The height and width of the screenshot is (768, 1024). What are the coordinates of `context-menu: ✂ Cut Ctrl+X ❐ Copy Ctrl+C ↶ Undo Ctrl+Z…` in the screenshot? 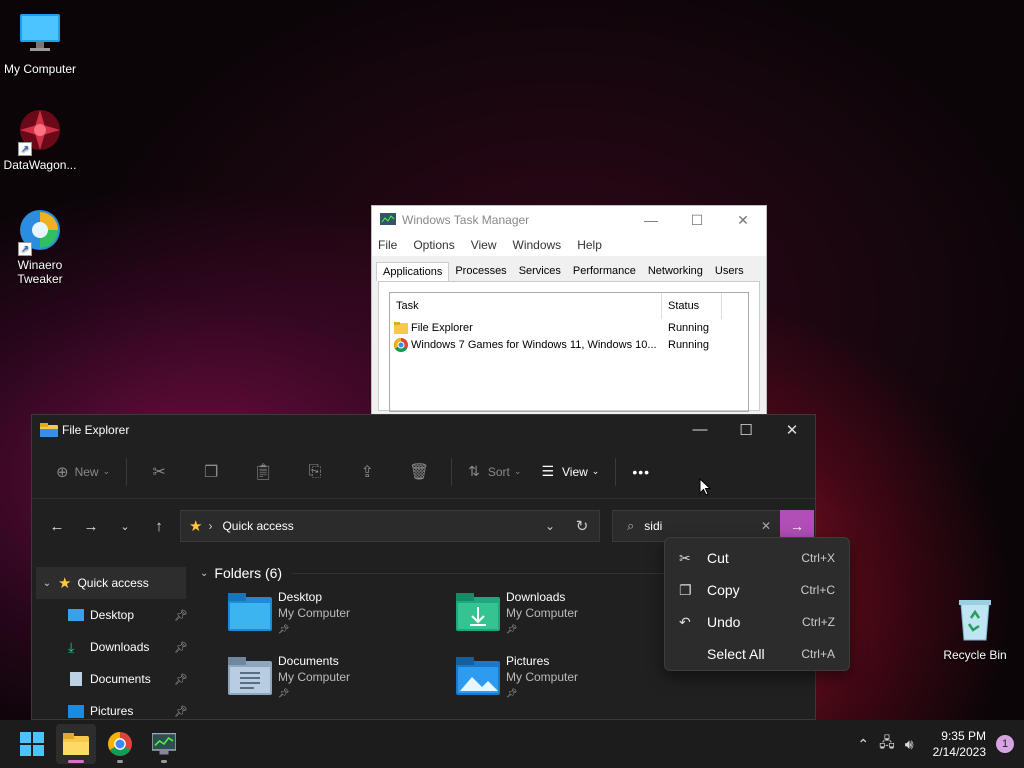 It's located at (757, 604).